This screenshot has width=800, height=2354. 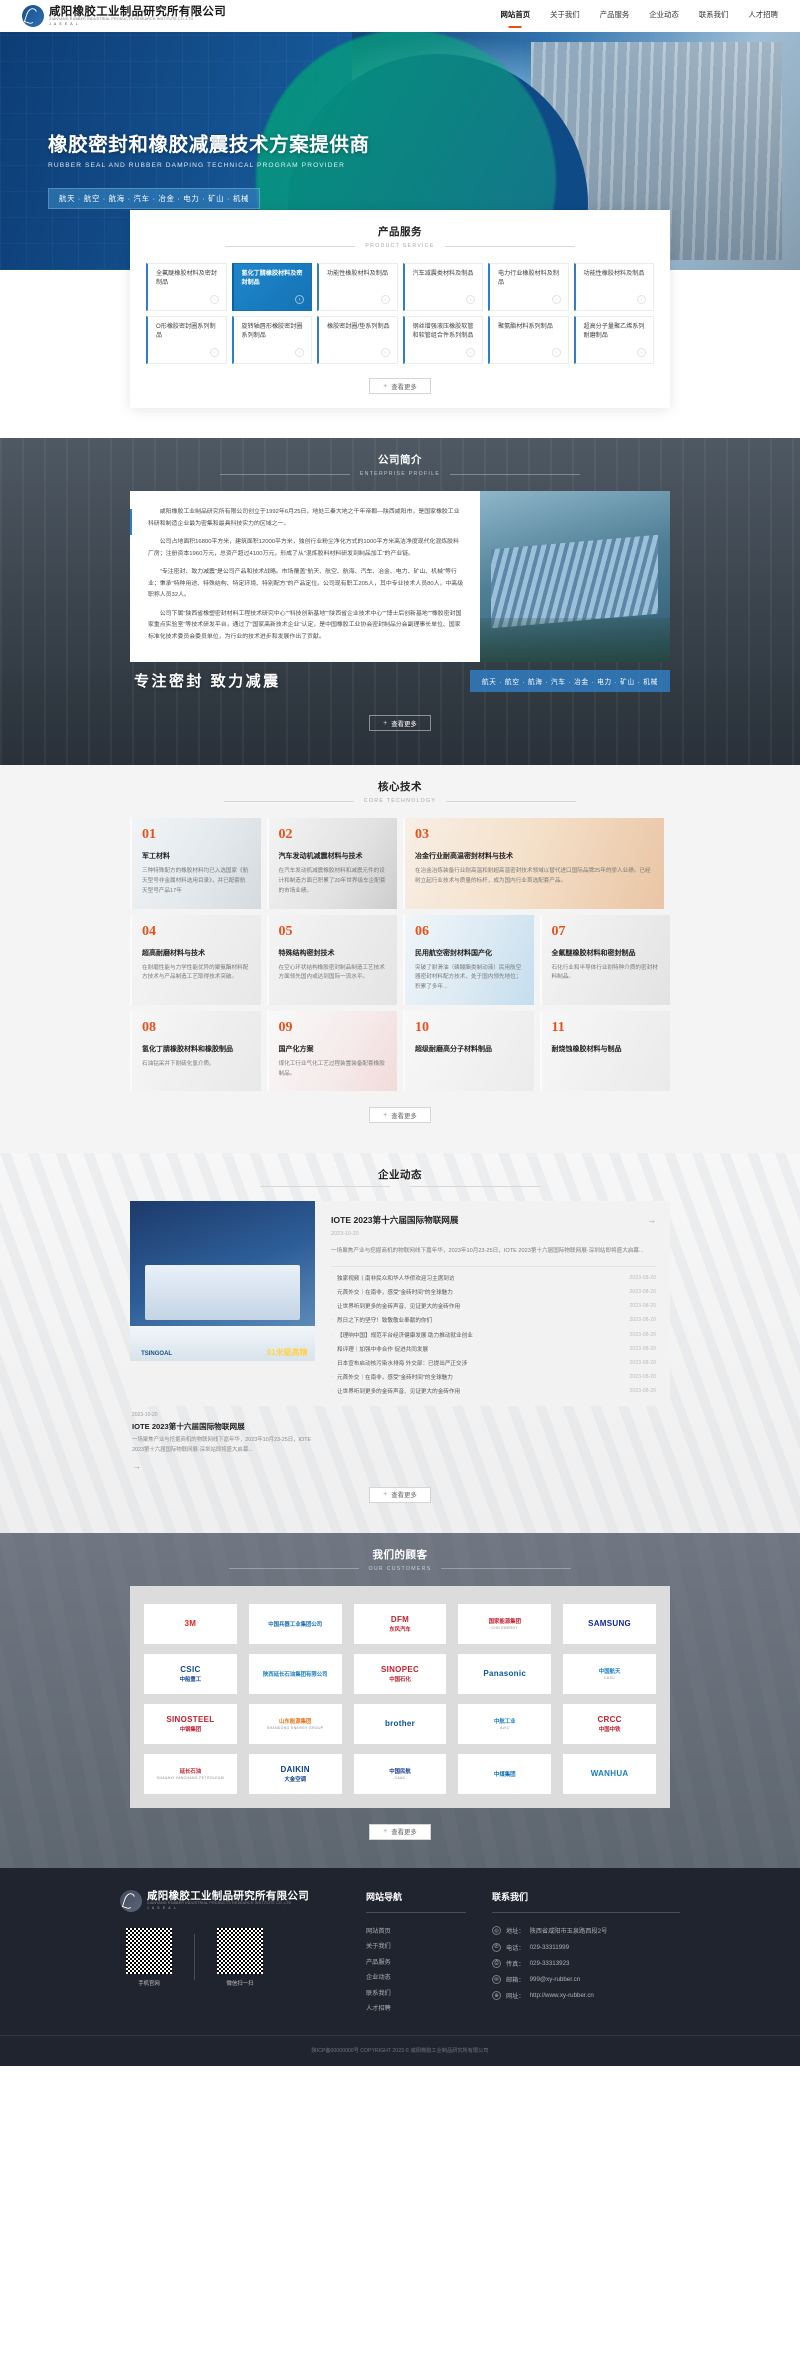 I want to click on customer-logo-8: Panasonic, so click(x=505, y=1673).